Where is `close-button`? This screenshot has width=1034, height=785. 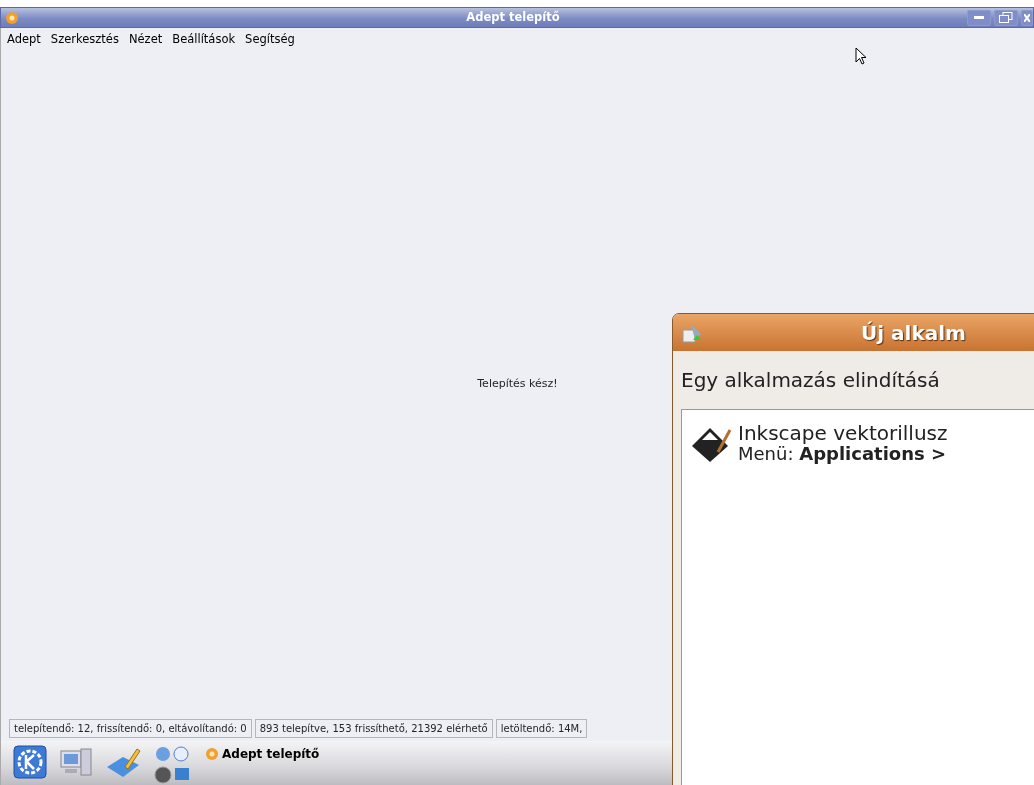
close-button is located at coordinates (1027, 17).